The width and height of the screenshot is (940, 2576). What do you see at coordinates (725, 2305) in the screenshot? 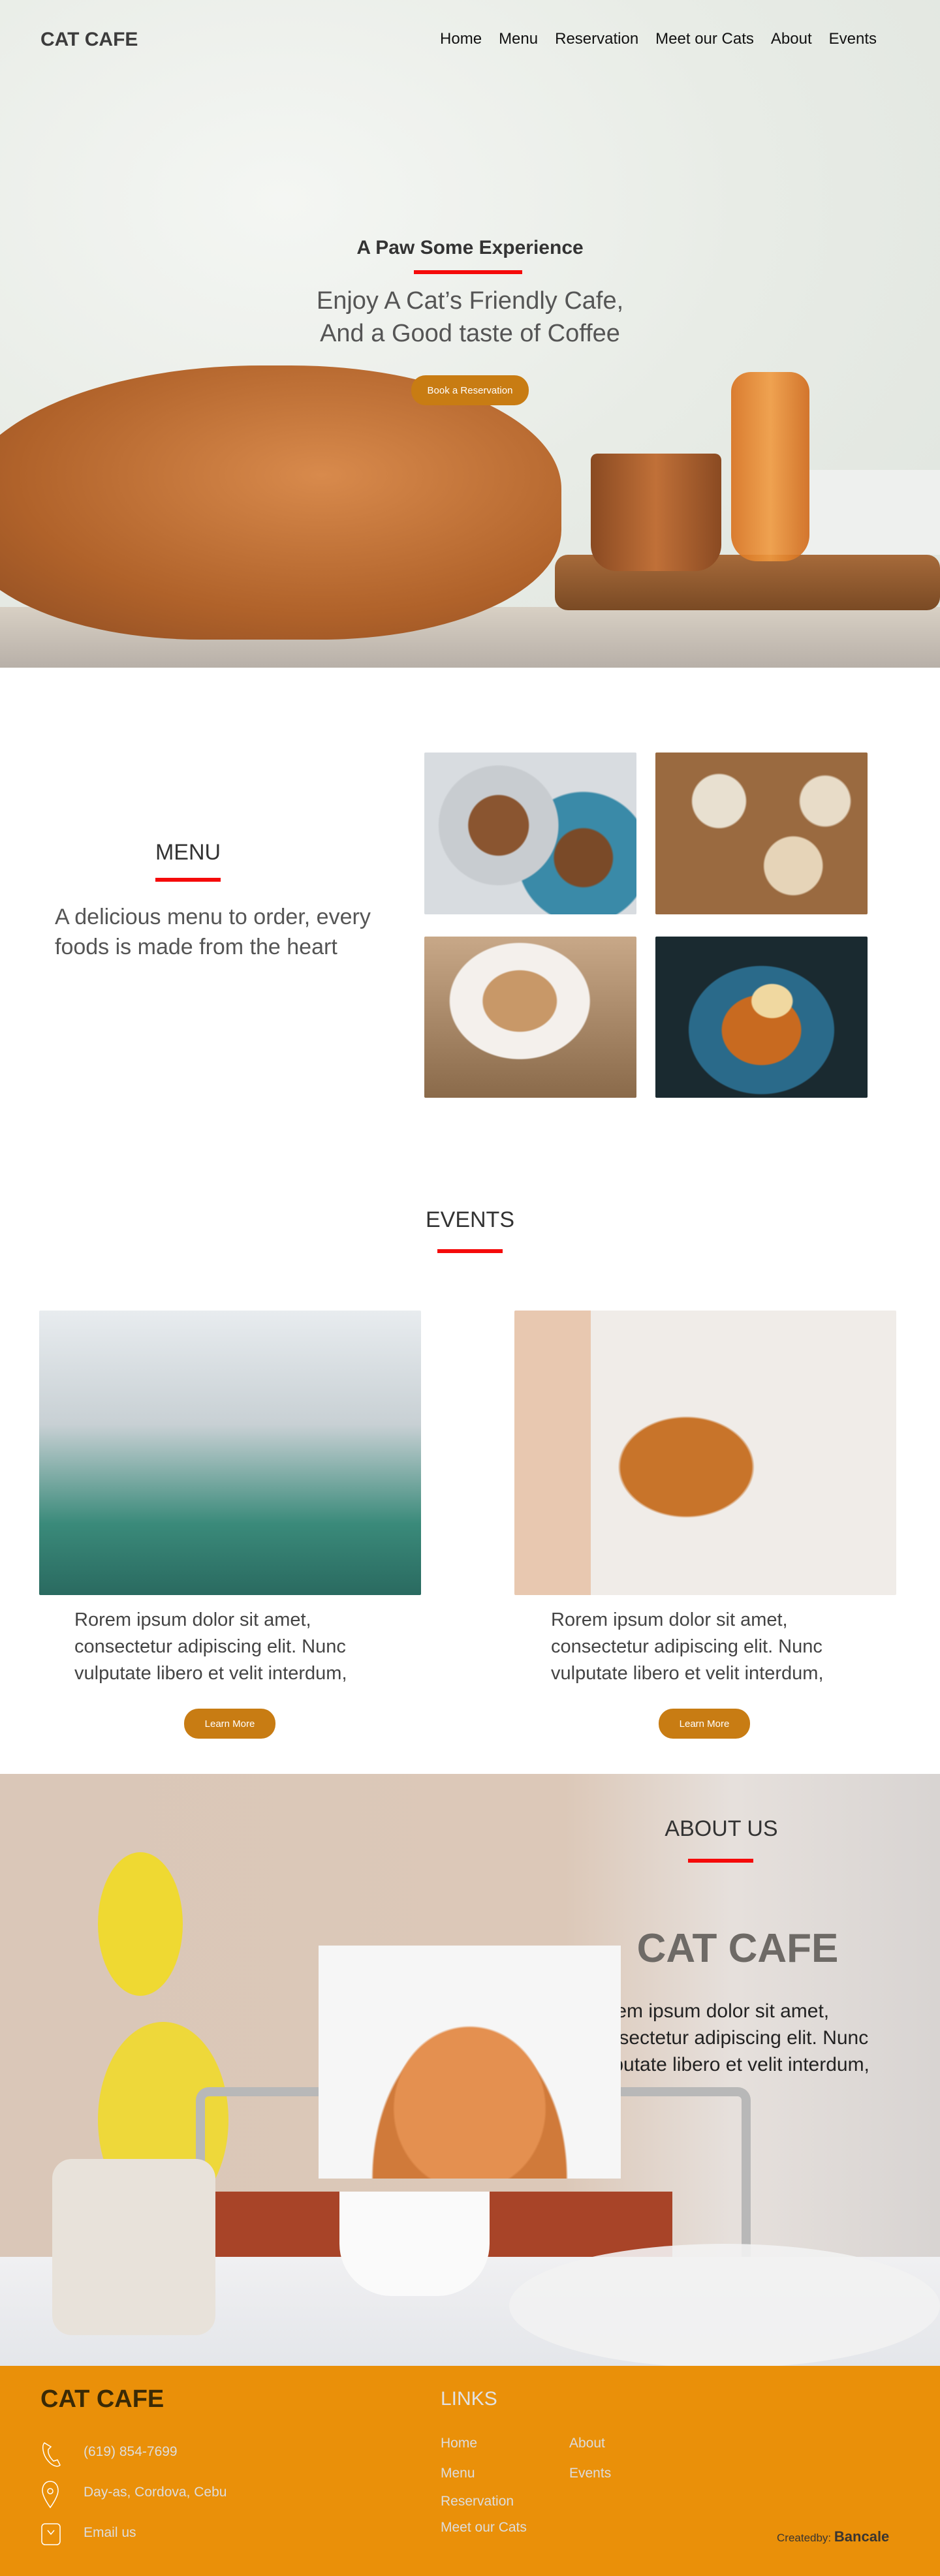
I see `bowl-image` at bounding box center [725, 2305].